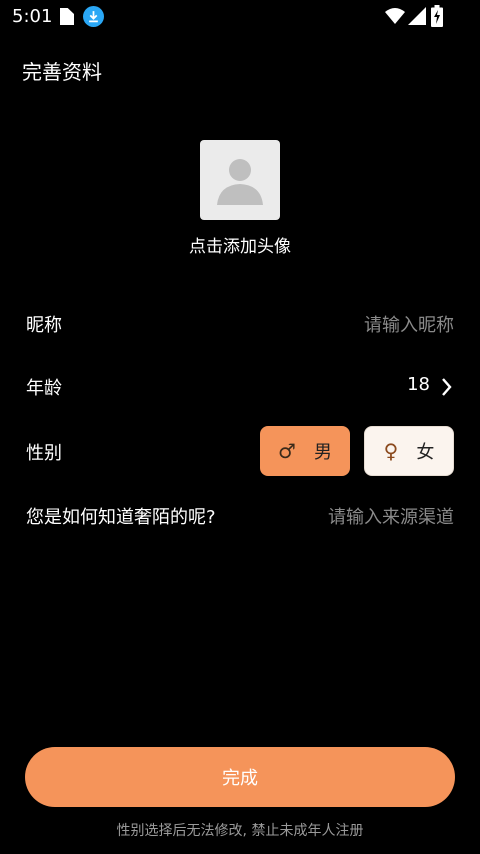  Describe the element at coordinates (44, 325) in the screenshot. I see `nickname-label: 昵称` at that location.